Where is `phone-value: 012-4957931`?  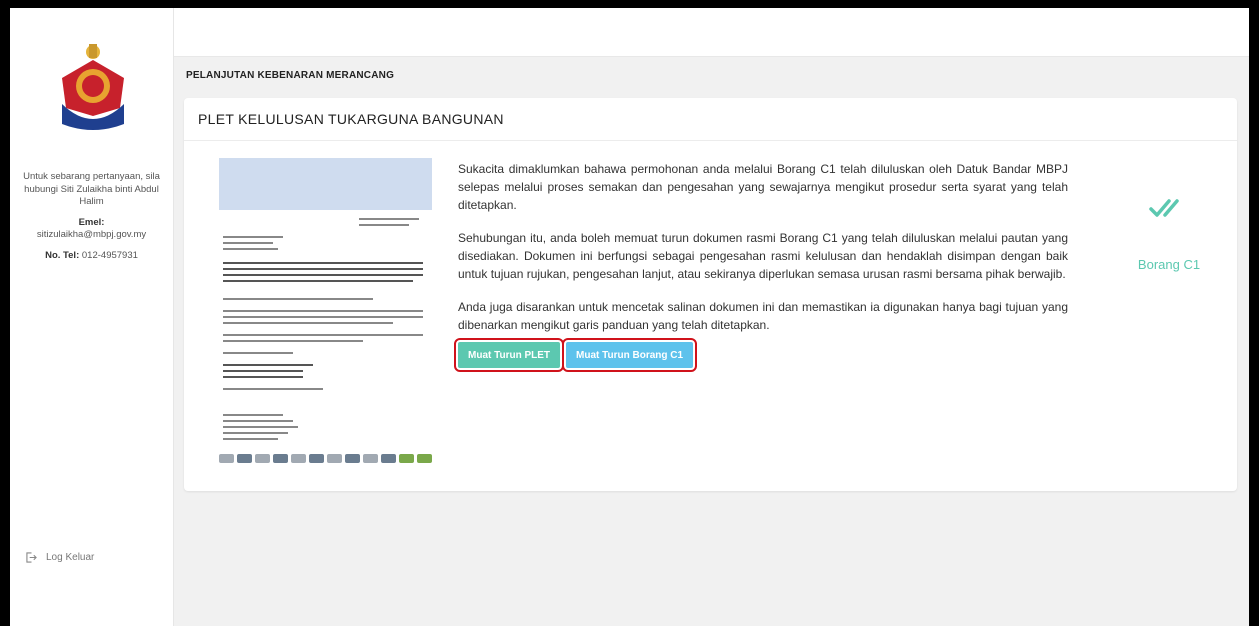
phone-value: 012-4957931 is located at coordinates (109, 255).